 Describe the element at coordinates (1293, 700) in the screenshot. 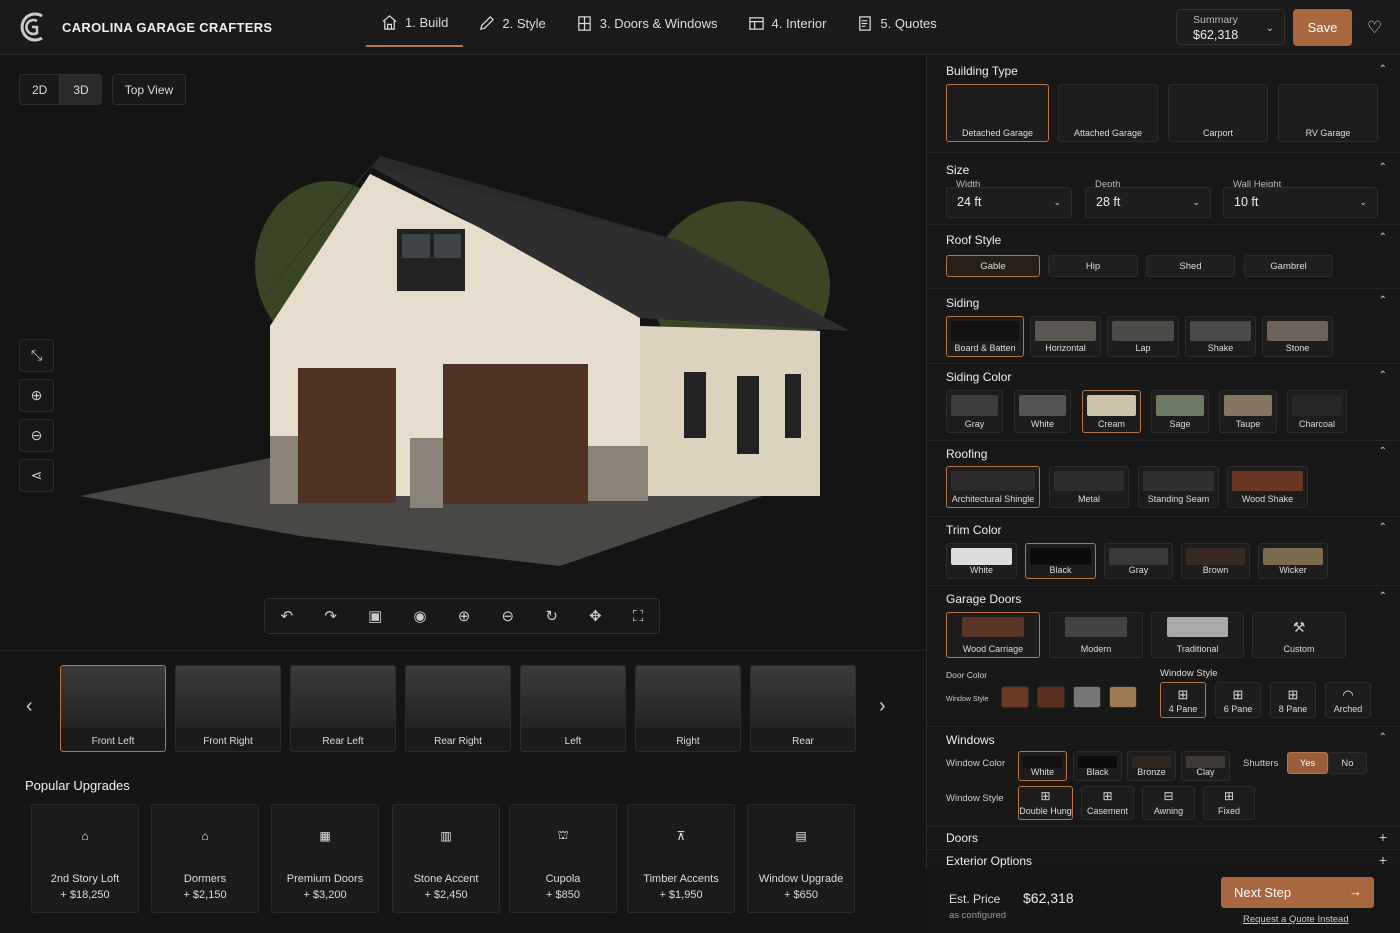

I see `pane-8: ⊞ 8 Pane` at that location.